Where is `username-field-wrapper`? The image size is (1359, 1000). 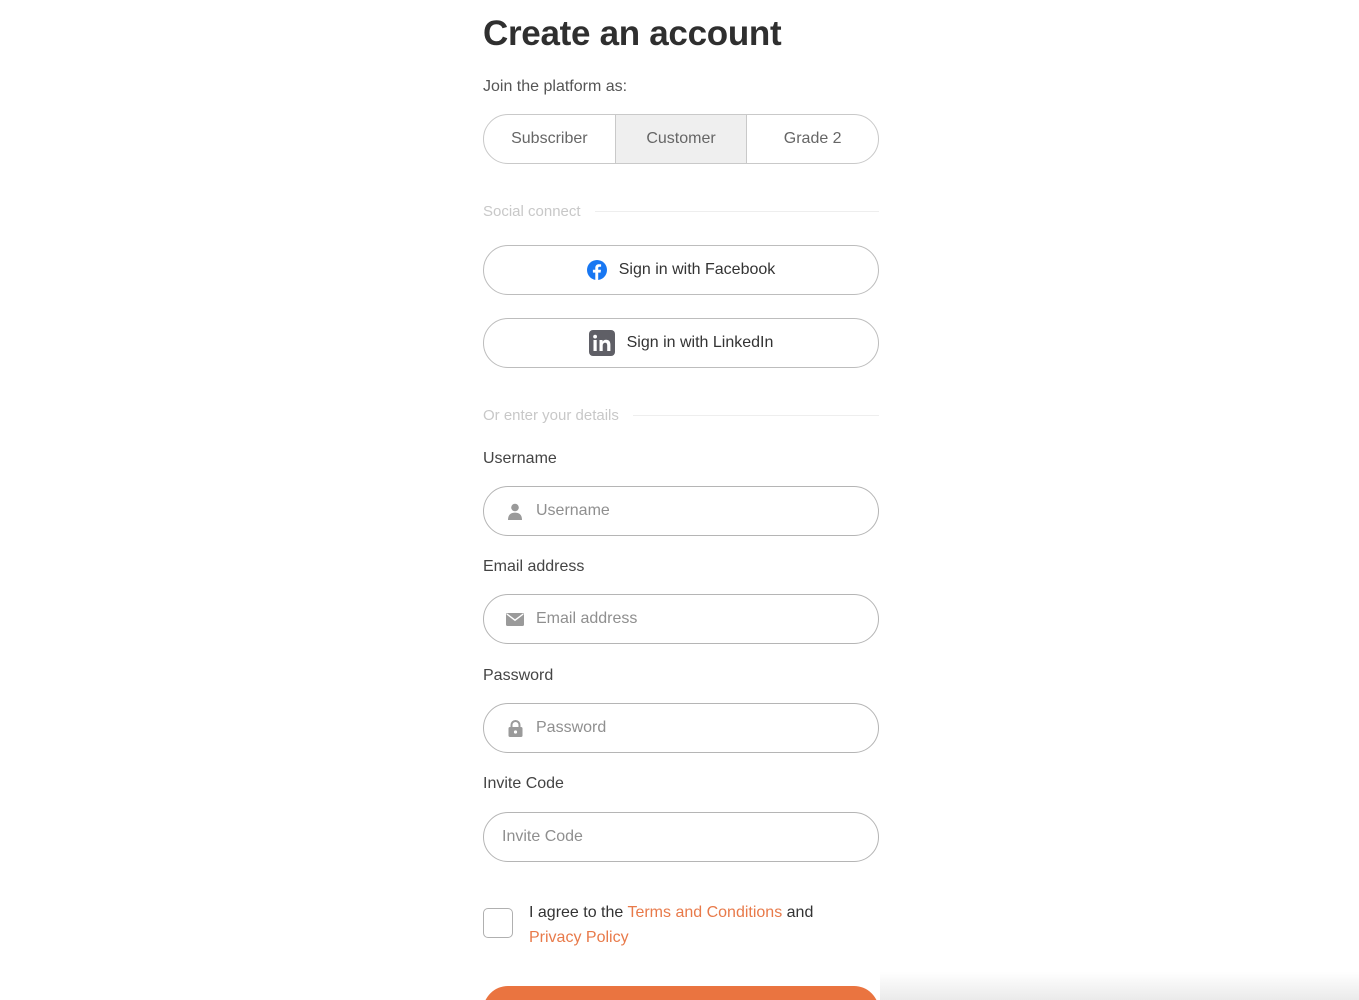 username-field-wrapper is located at coordinates (681, 511).